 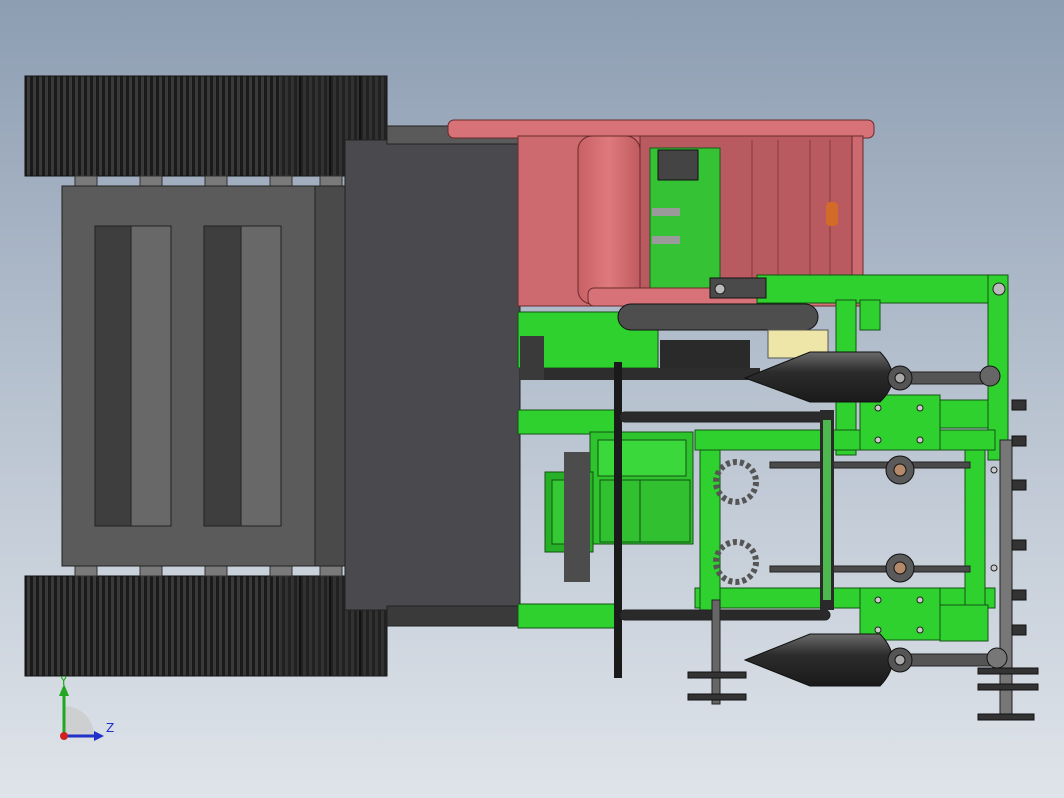 I want to click on cone-bottom, so click(x=818, y=660).